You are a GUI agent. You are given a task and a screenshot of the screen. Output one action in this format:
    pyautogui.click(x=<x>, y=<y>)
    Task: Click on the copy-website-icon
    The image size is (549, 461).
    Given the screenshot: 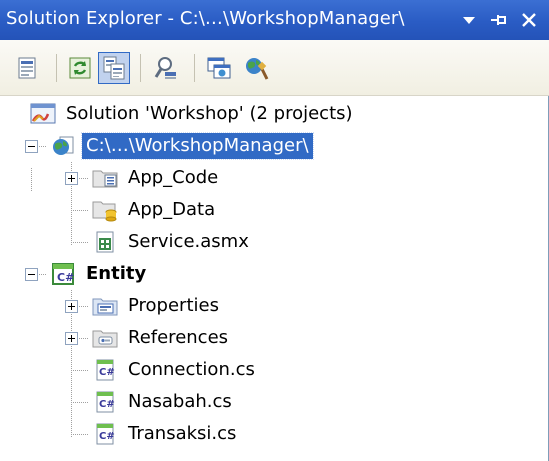 What is the action you would take?
    pyautogui.click(x=219, y=68)
    